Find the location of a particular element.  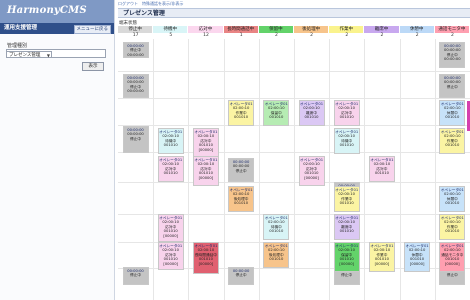

agent-status-card: オペレータ01 02:00:10 休憩中 001010 [00000] is located at coordinates (417, 257).